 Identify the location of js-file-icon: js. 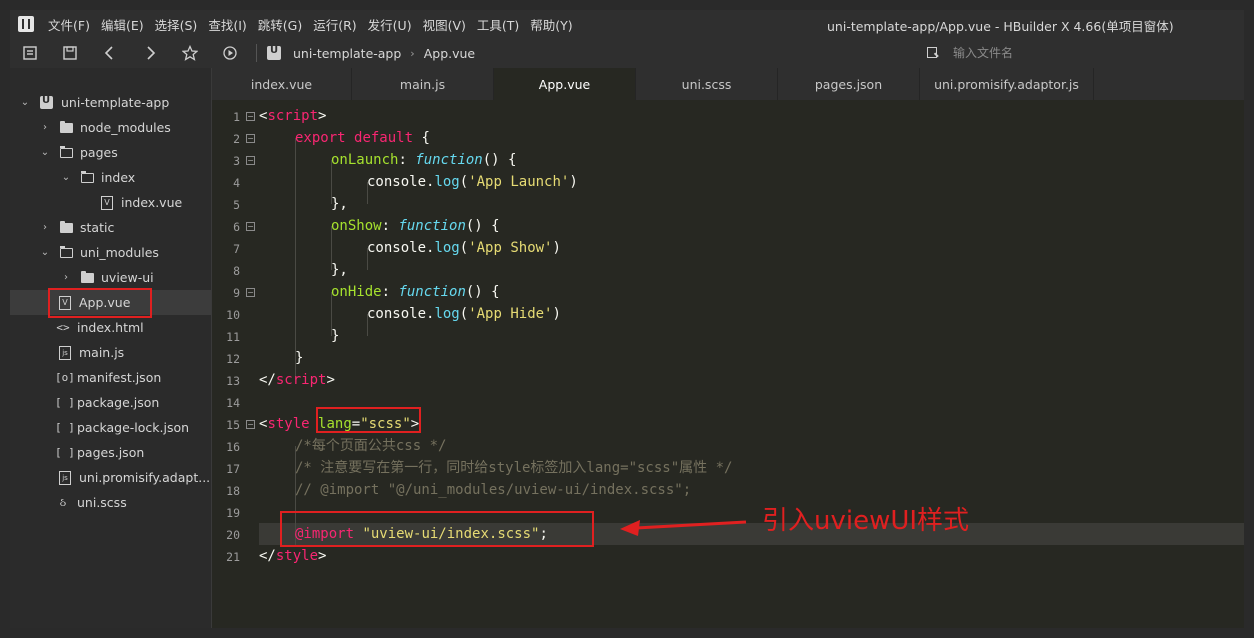
(65, 477).